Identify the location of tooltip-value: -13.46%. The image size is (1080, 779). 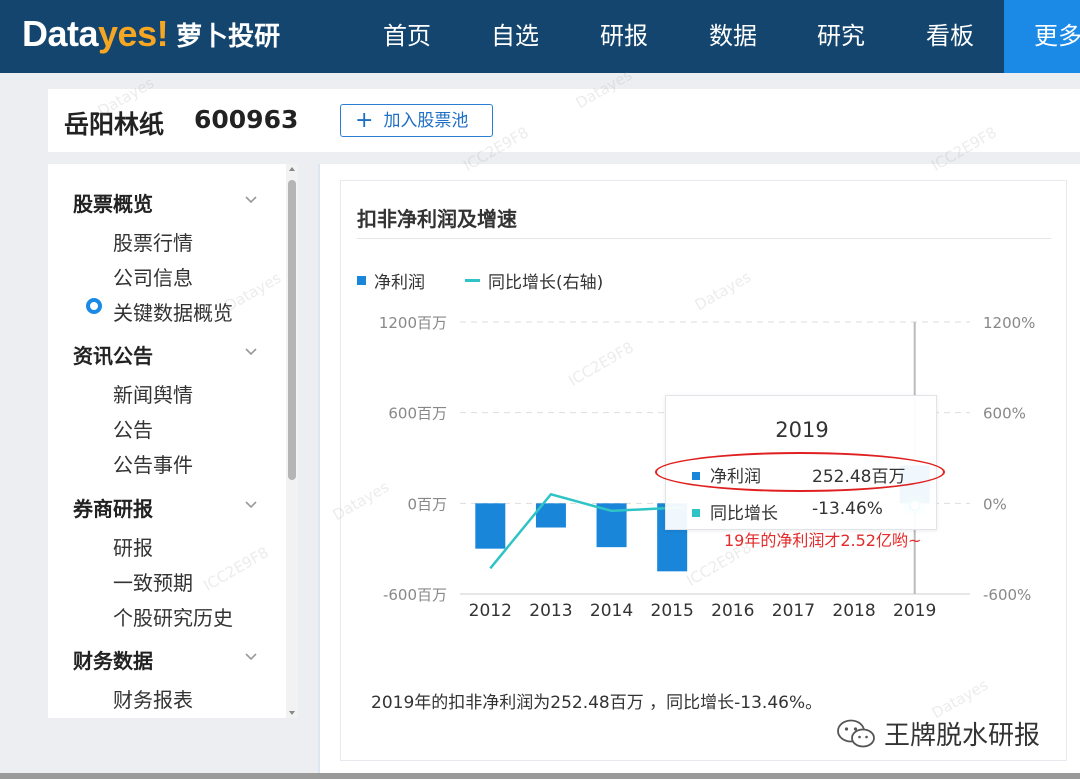
(847, 509).